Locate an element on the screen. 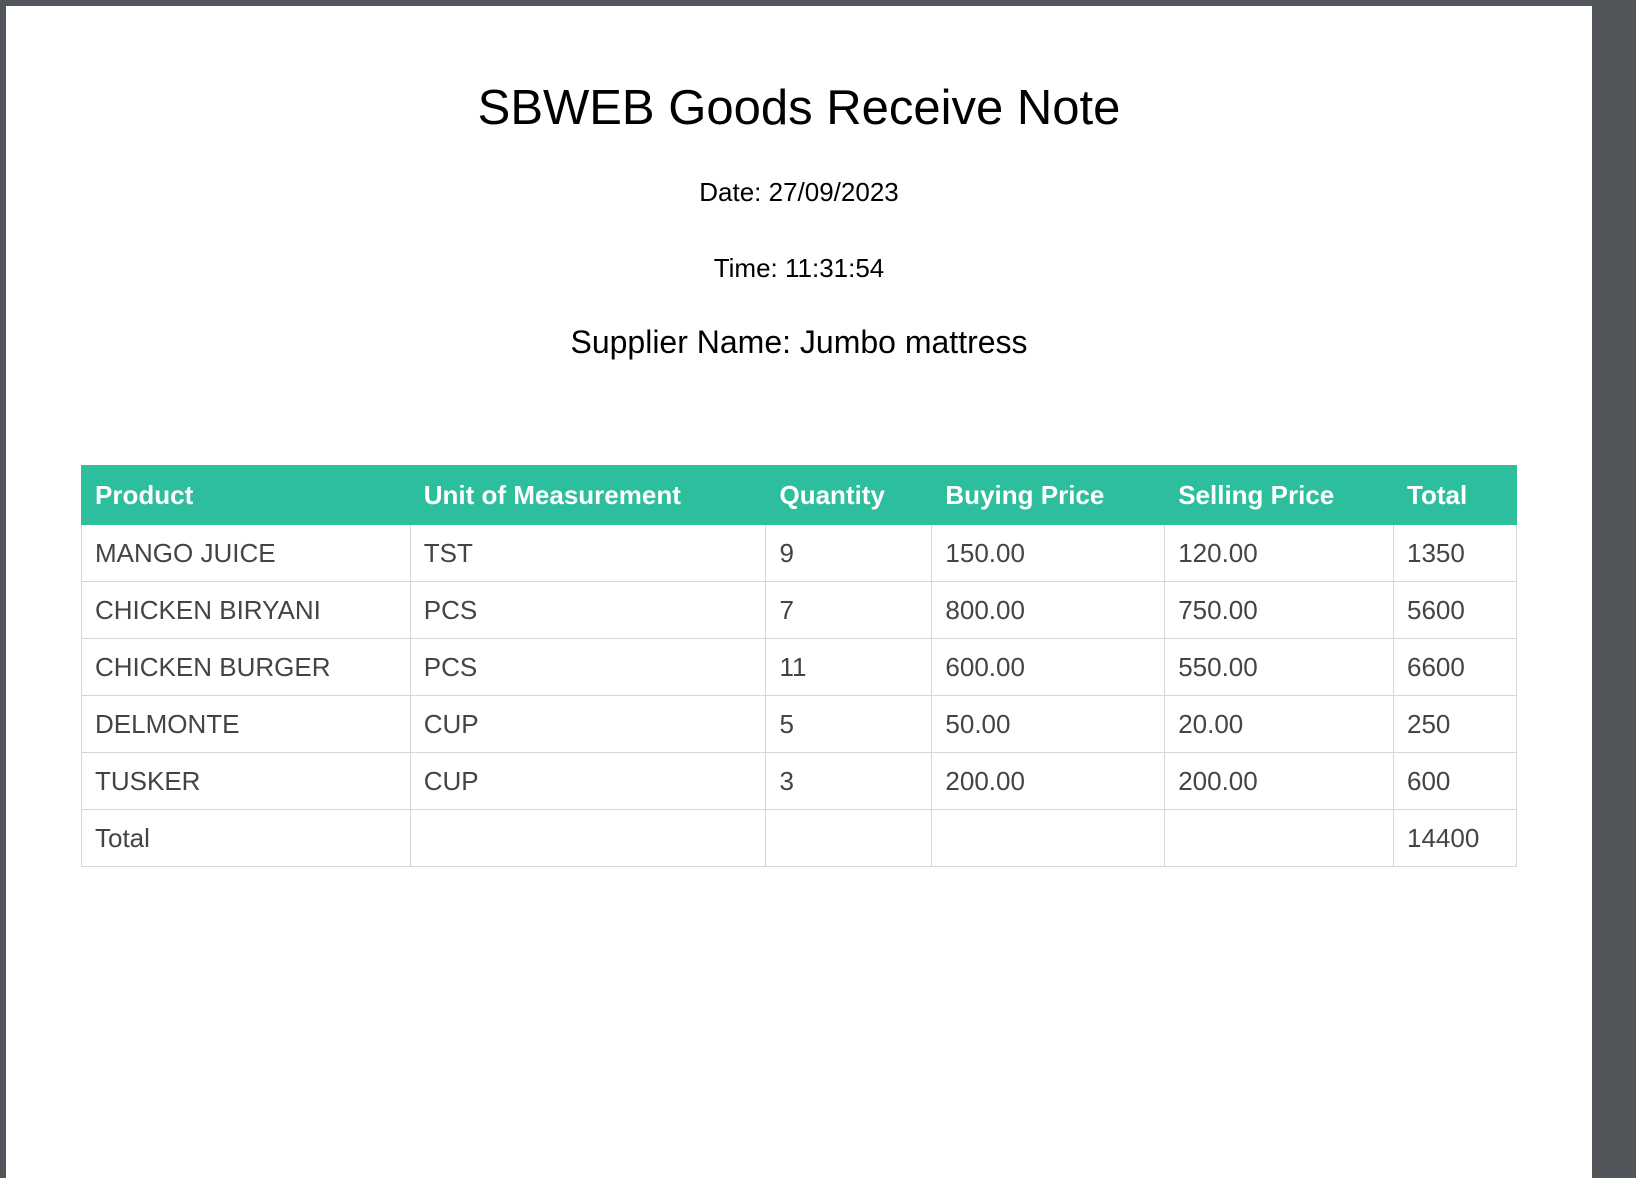 This screenshot has height=1178, width=1636. cell-selling-price: 200.00 is located at coordinates (1279, 781).